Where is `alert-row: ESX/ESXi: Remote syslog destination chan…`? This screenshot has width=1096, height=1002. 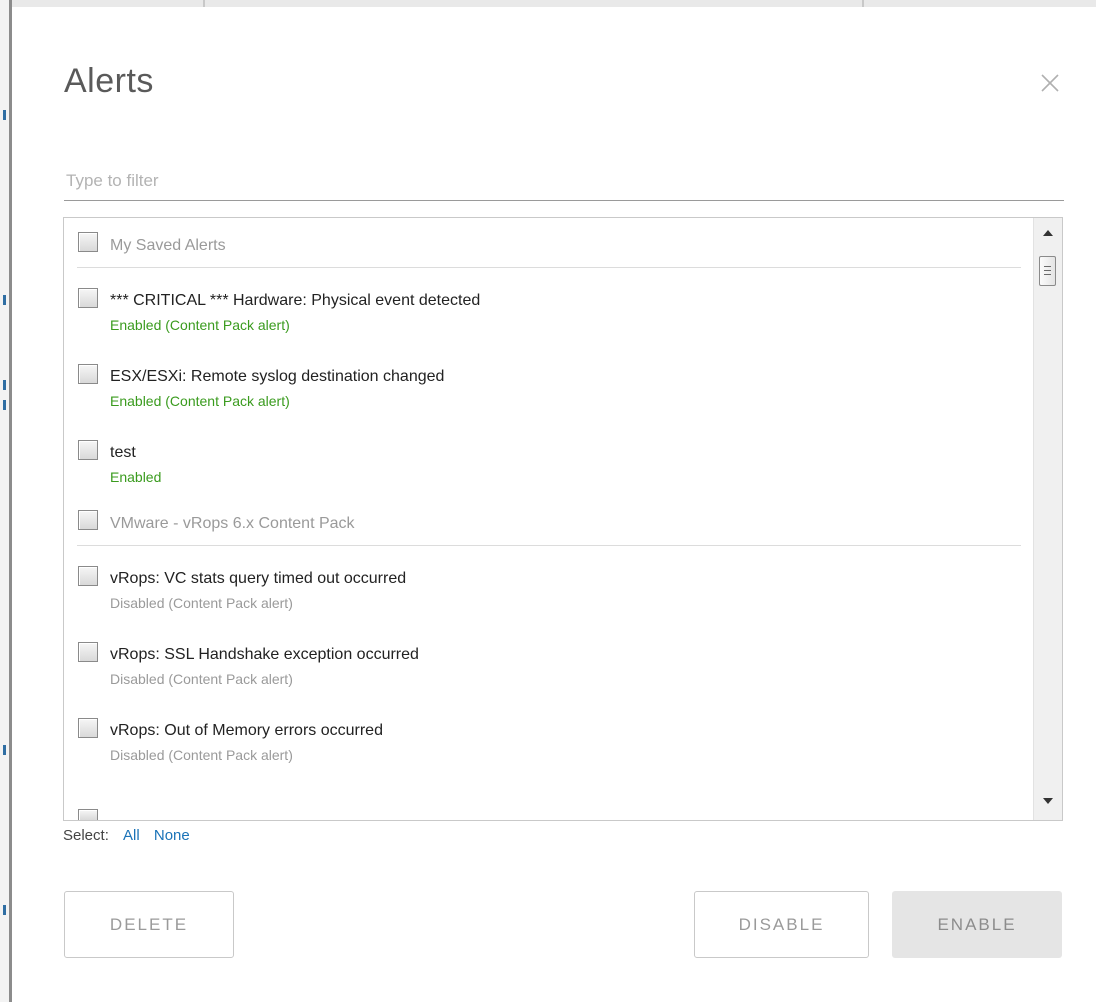
alert-row: ESX/ESXi: Remote syslog destination chan… is located at coordinates (549, 382).